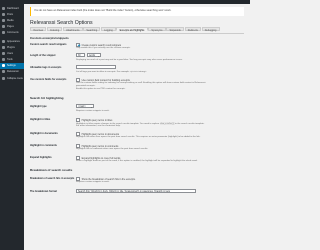  I want to click on sidebar-item-label: Media, so click(10, 20).